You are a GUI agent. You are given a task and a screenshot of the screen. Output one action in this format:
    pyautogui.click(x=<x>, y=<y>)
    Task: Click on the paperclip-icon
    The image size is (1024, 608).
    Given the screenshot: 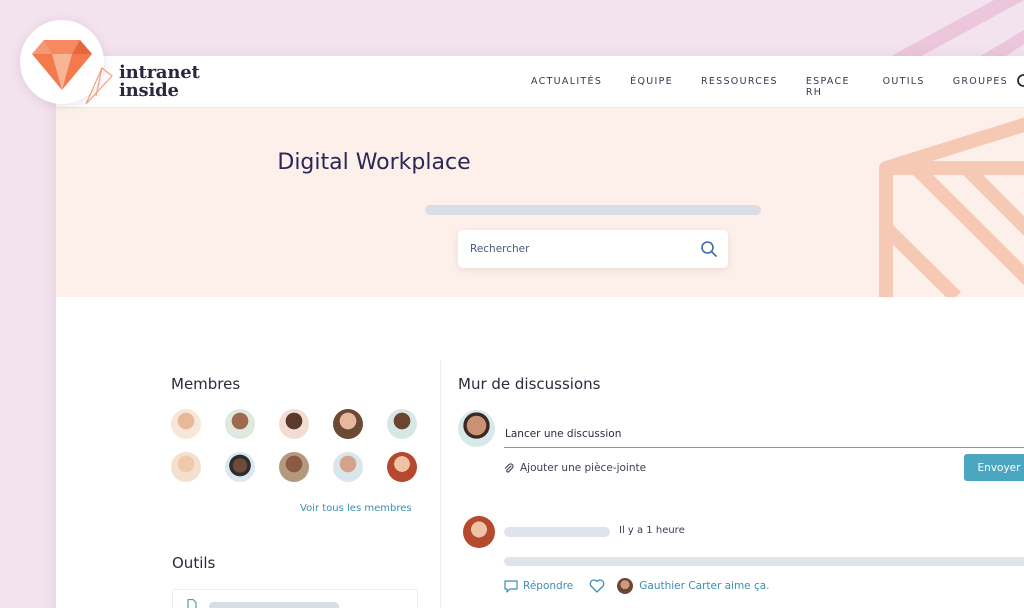 What is the action you would take?
    pyautogui.click(x=509, y=467)
    